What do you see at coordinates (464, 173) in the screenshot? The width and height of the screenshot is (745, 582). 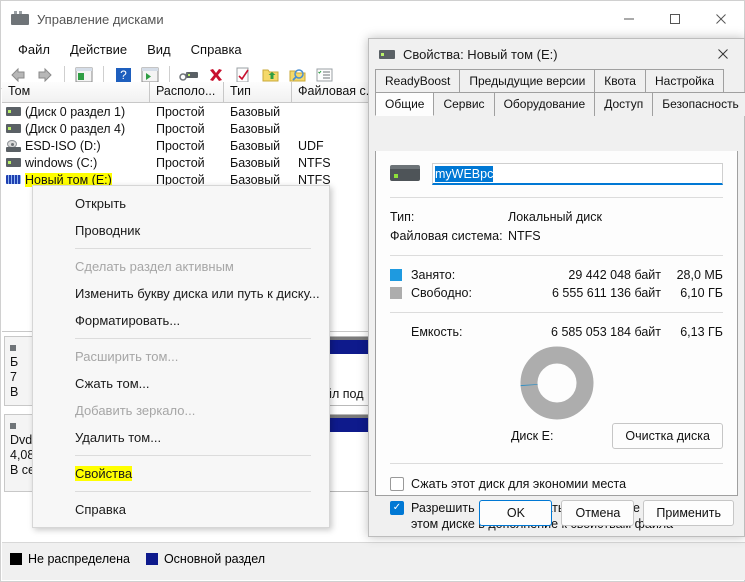 I see `volume-label-value: myWEBpc` at bounding box center [464, 173].